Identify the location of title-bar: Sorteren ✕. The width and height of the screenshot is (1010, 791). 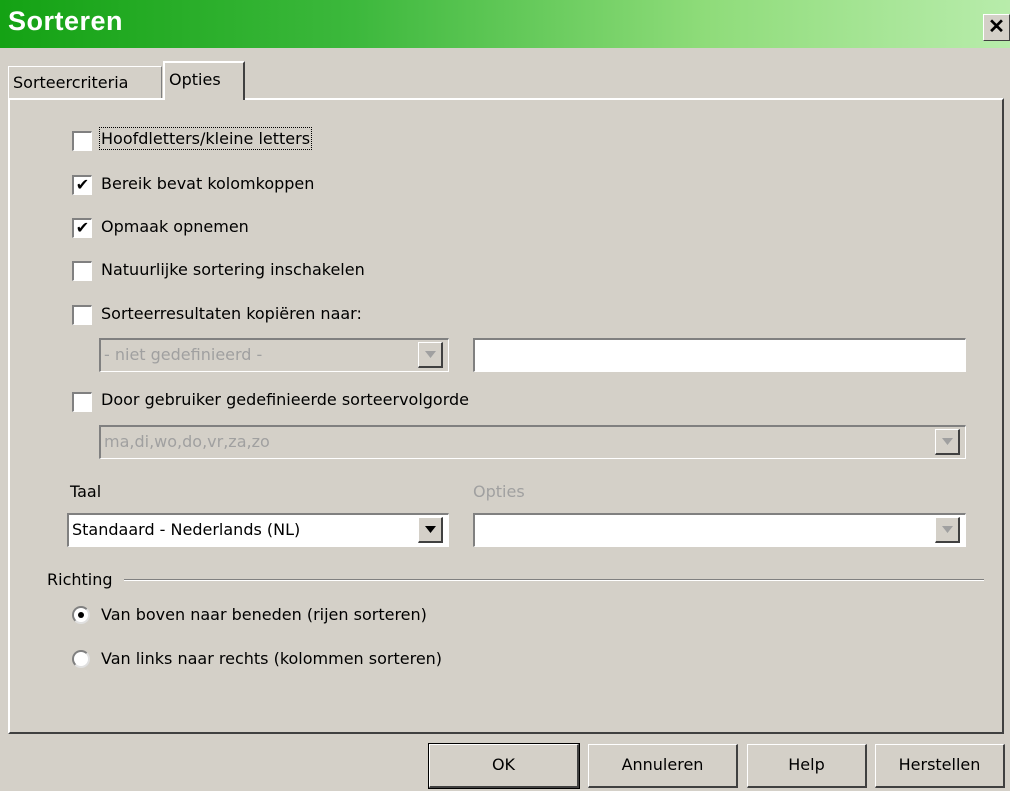
(505, 24).